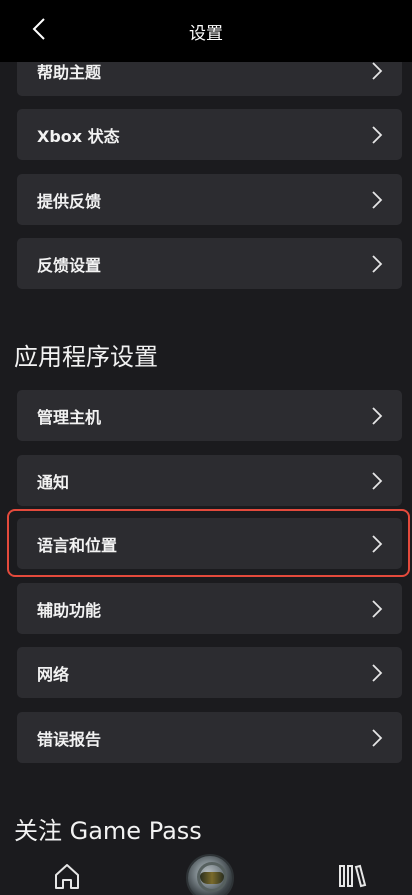 The image size is (412, 895). What do you see at coordinates (69, 265) in the screenshot?
I see `settings-item-label: 反馈设置` at bounding box center [69, 265].